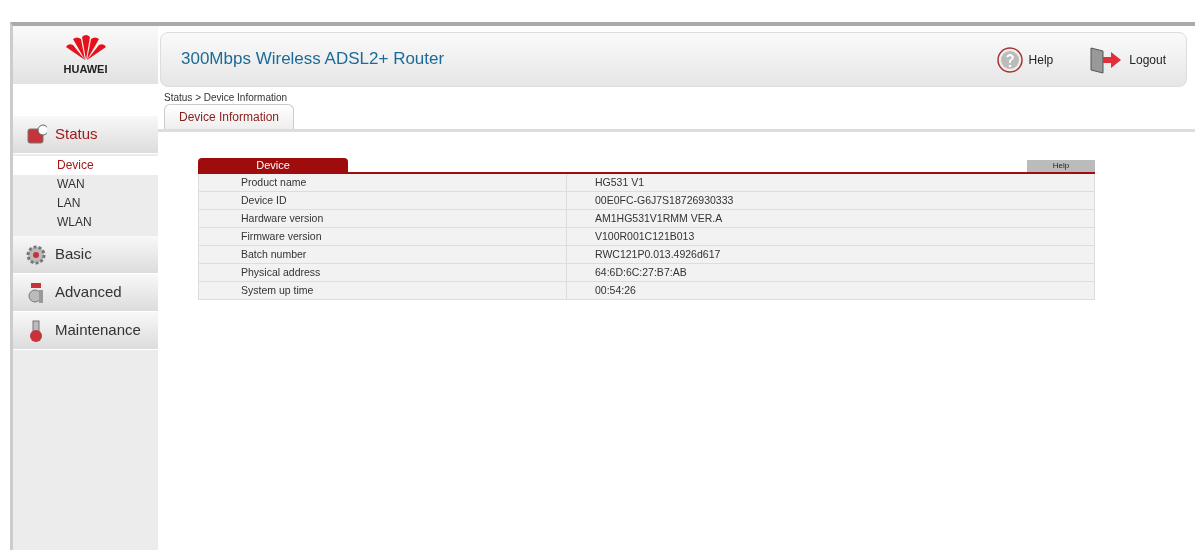  I want to click on tab: Device Information, so click(229, 116).